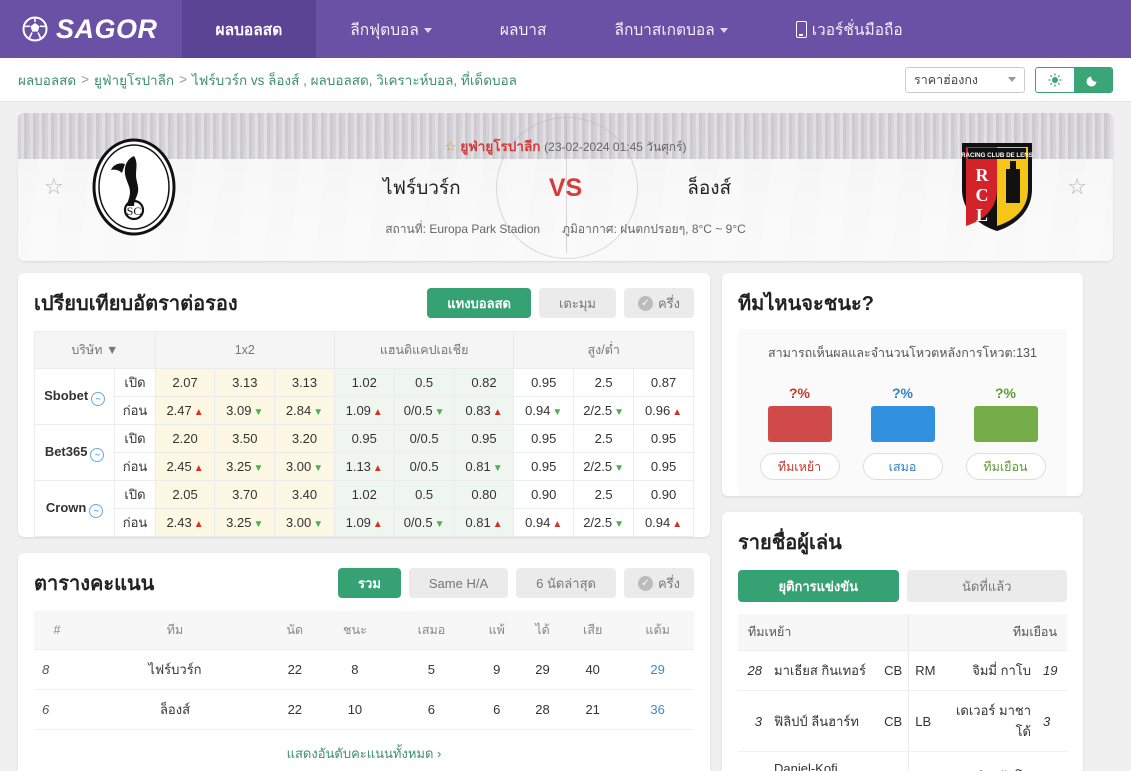  I want to click on vote-button-draw: เสมอ, so click(902, 466).